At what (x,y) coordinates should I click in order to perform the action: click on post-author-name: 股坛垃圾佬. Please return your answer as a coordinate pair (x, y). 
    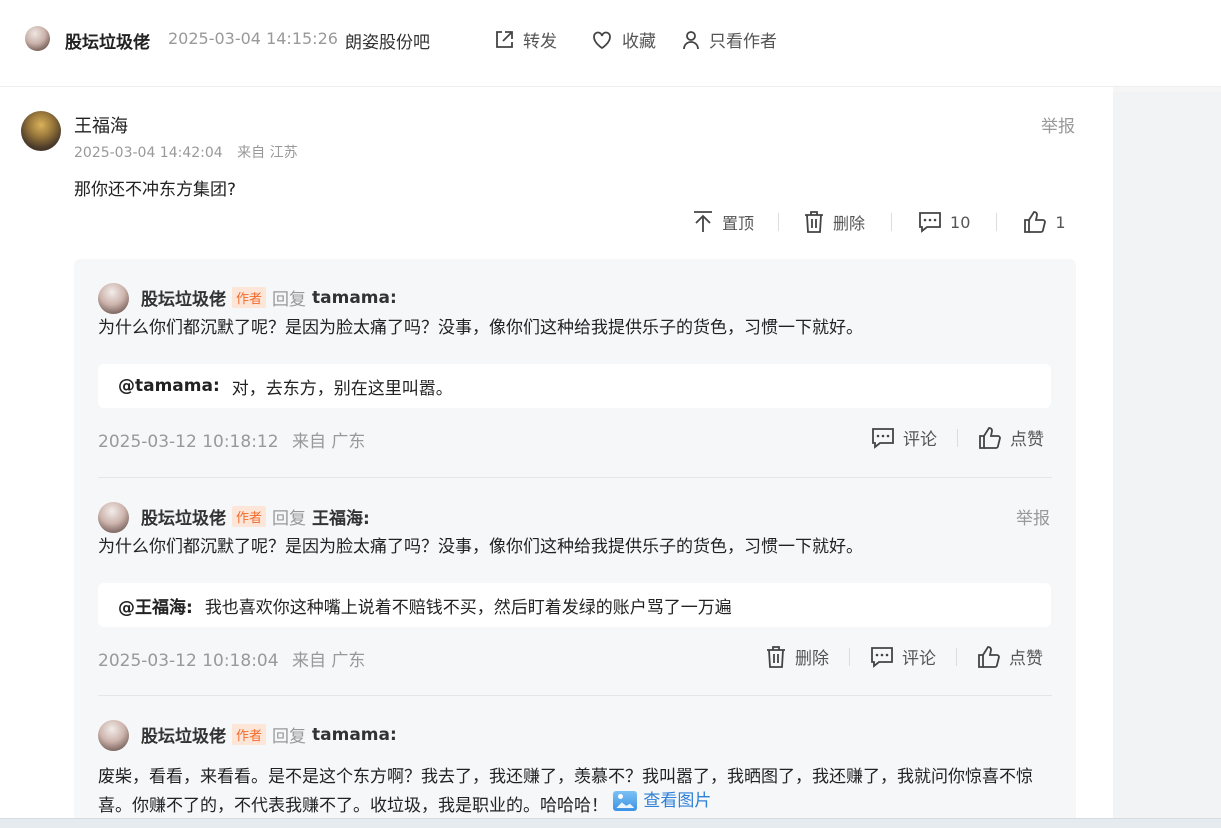
    Looking at the image, I should click on (107, 40).